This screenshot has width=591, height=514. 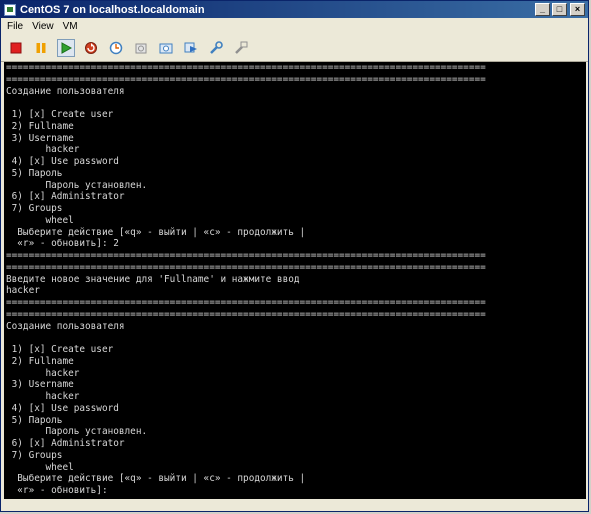 I want to click on snapshot-manager-icon, so click(x=166, y=48).